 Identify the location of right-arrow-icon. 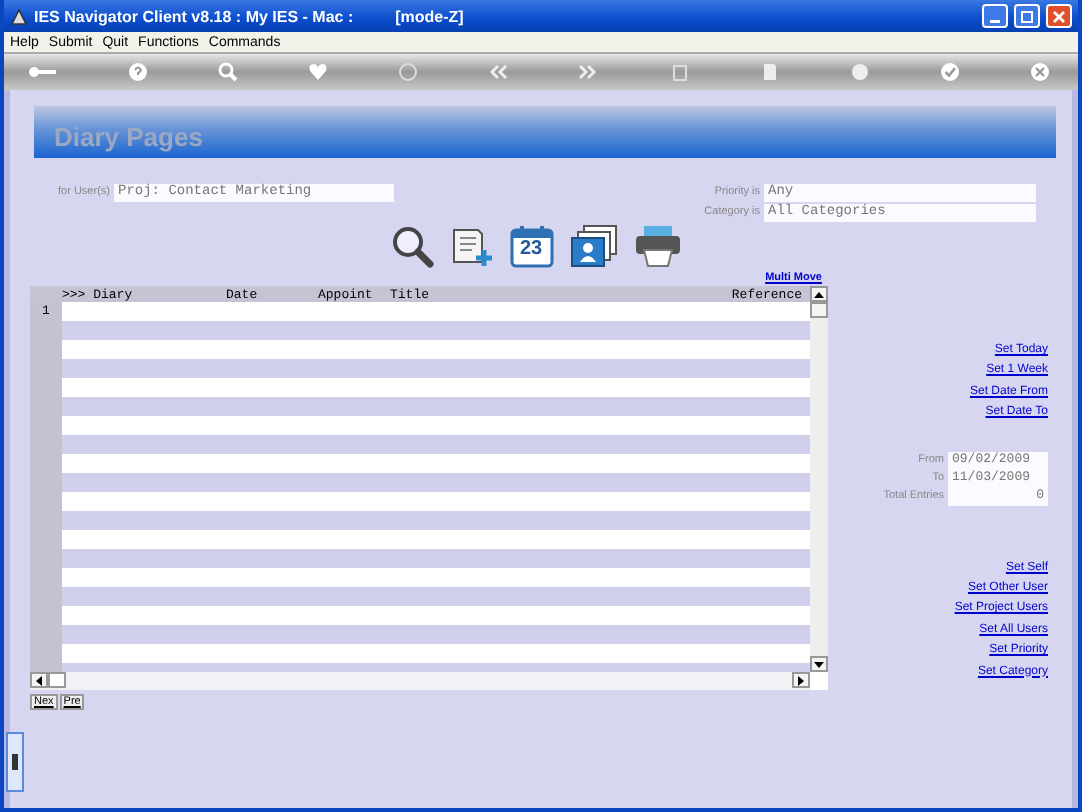
(801, 680).